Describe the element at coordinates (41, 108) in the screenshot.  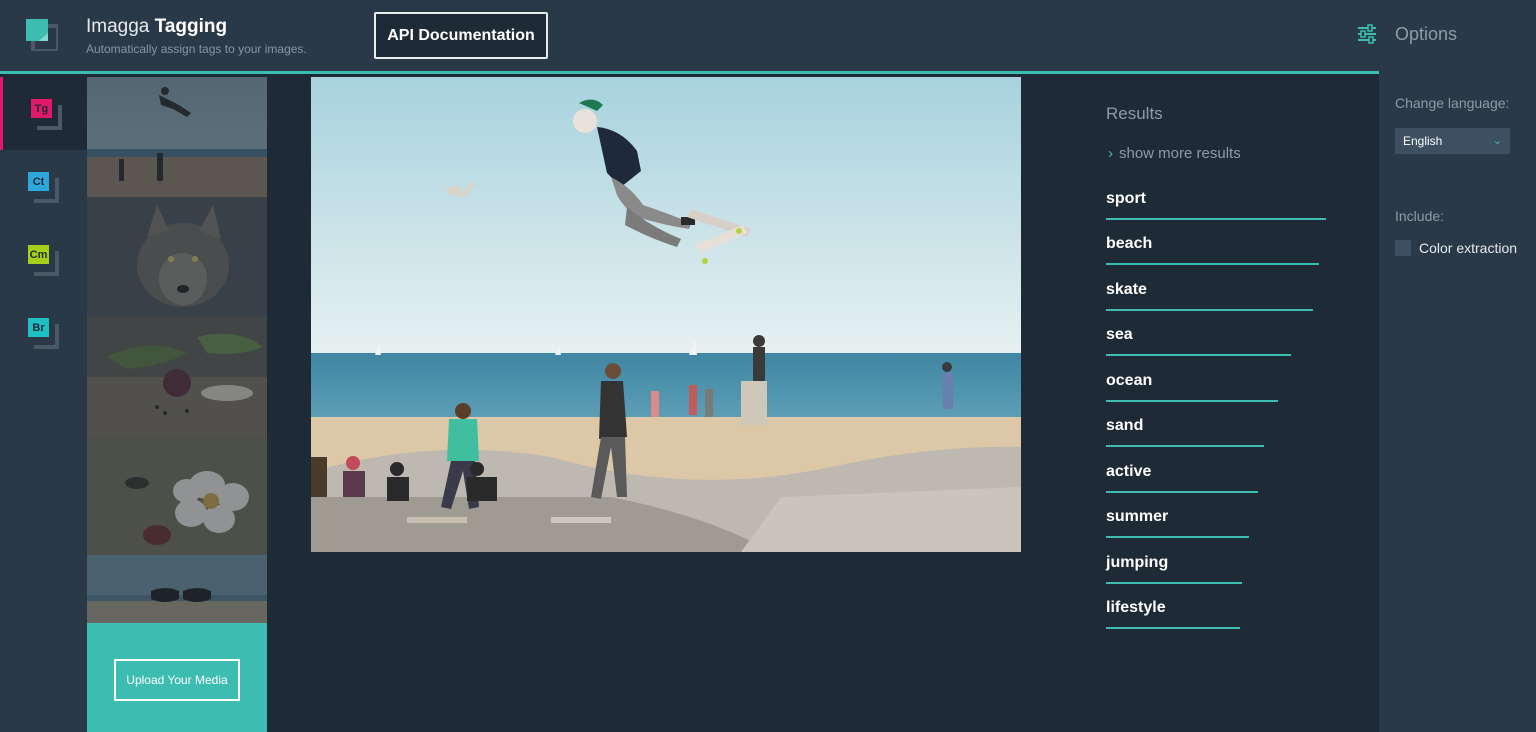
I see `tagging-badge: Tg` at that location.